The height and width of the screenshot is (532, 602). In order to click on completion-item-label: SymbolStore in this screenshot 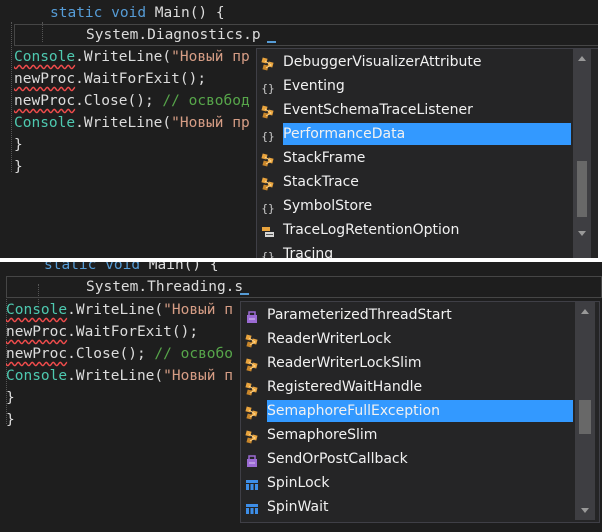, I will do `click(328, 206)`.